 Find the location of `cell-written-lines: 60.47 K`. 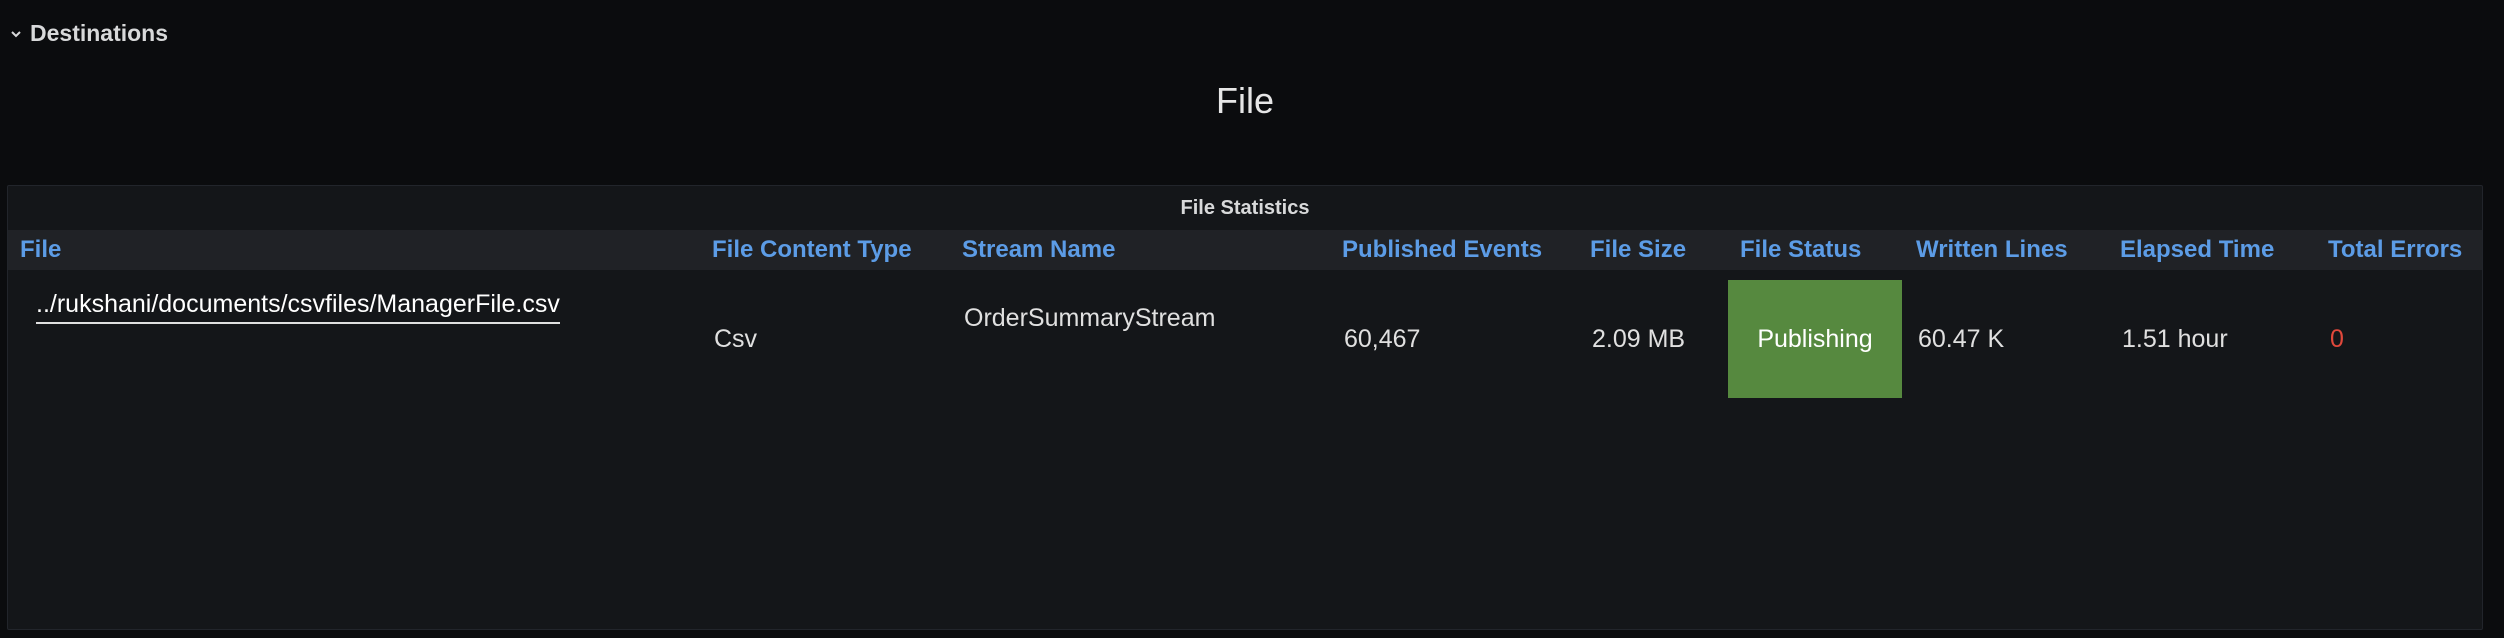

cell-written-lines: 60.47 K is located at coordinates (1961, 338).